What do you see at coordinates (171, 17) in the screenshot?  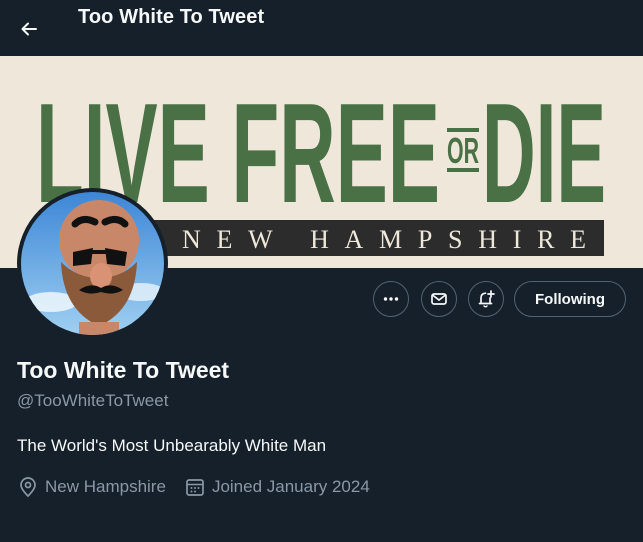 I see `page-title: Too White To Tweet` at bounding box center [171, 17].